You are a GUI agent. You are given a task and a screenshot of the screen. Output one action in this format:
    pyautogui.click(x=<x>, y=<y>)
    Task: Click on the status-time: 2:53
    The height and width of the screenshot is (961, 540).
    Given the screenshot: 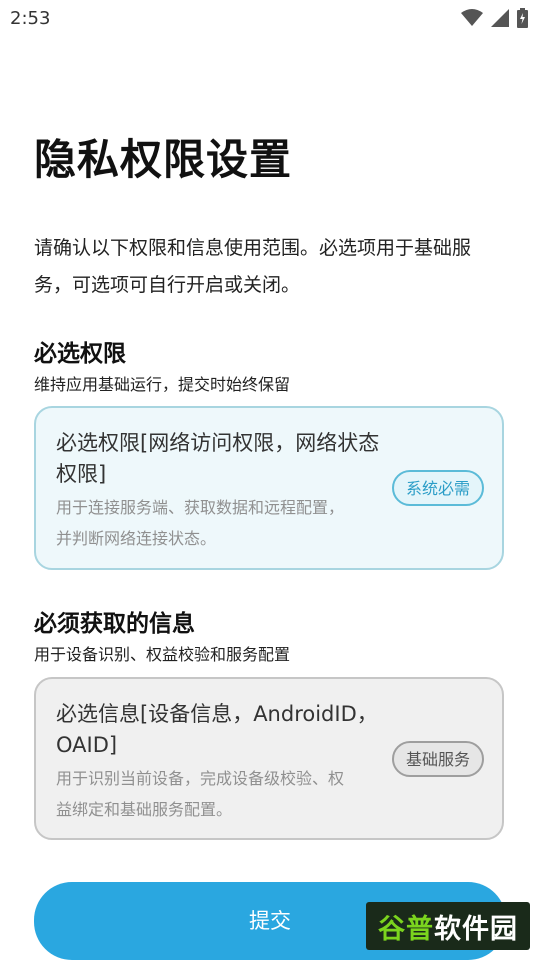 What is the action you would take?
    pyautogui.click(x=30, y=18)
    